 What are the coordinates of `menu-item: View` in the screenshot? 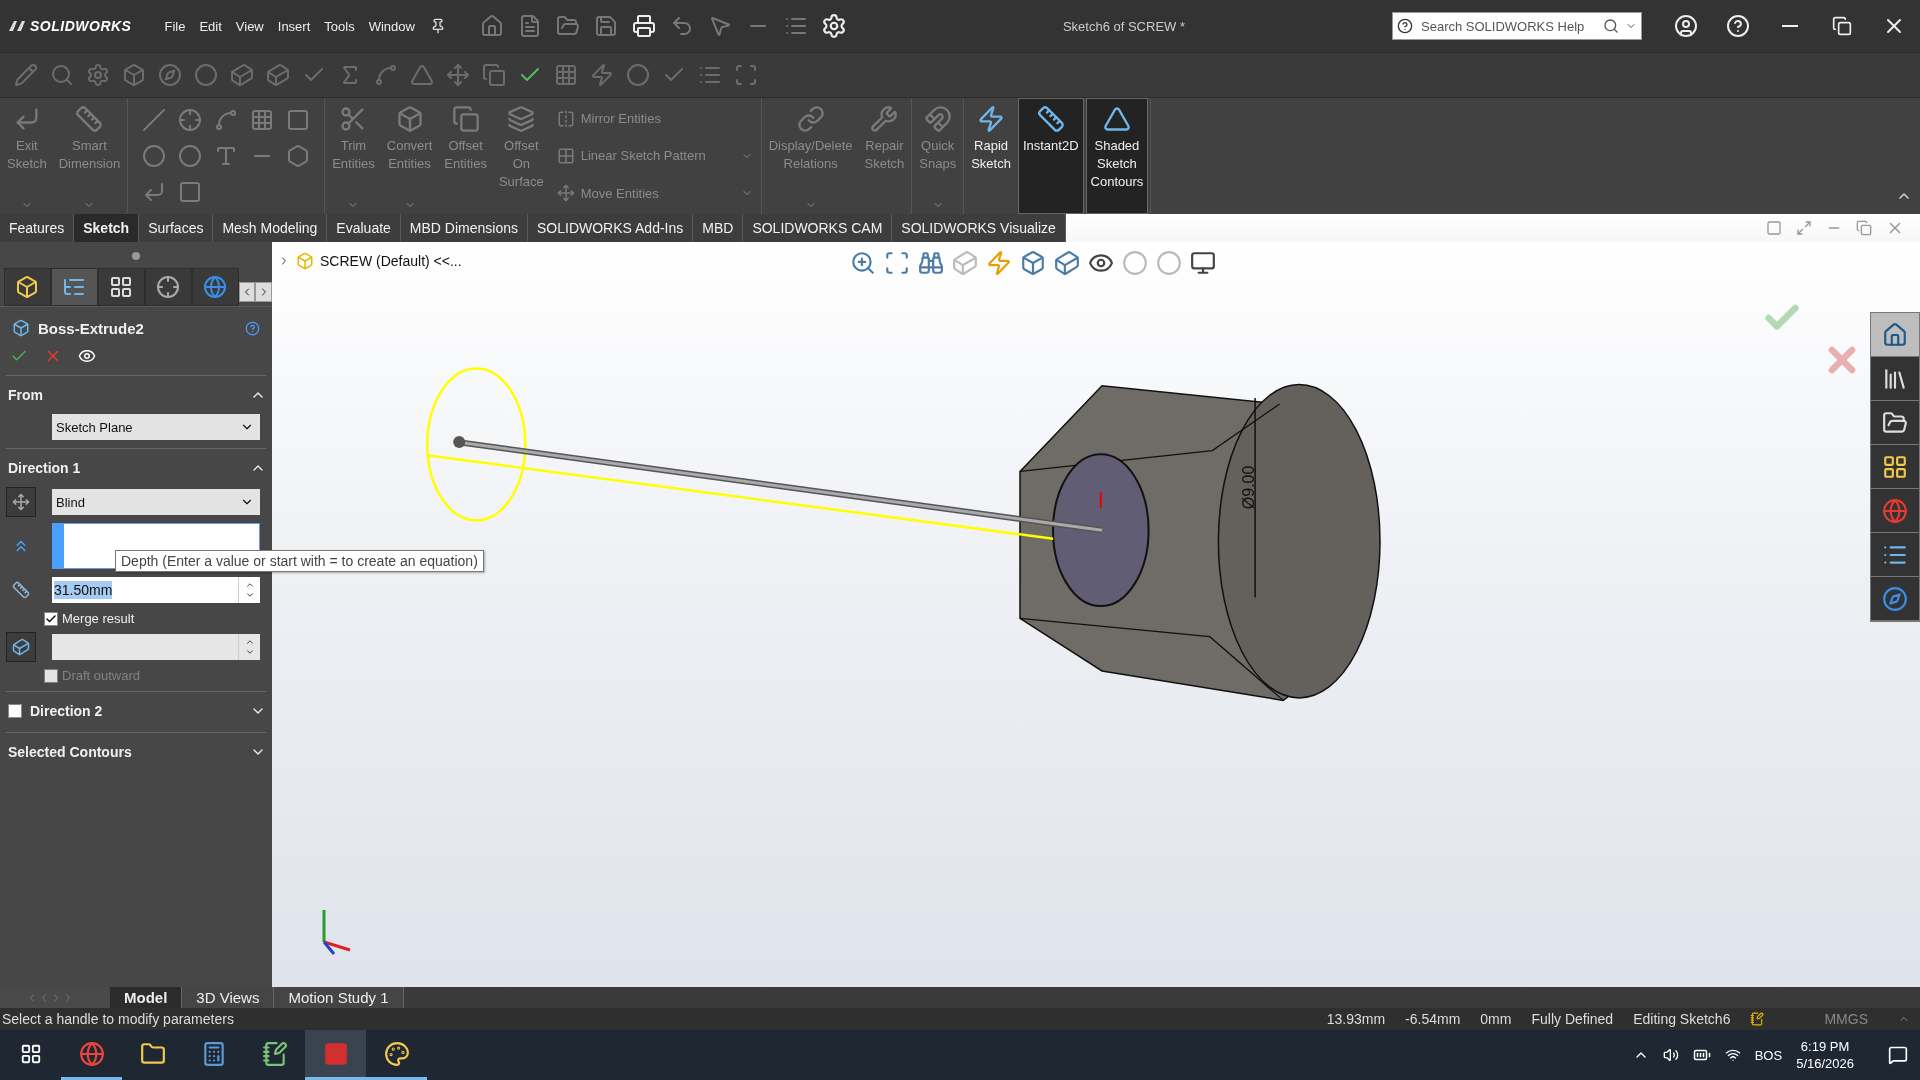 It's located at (249, 26).